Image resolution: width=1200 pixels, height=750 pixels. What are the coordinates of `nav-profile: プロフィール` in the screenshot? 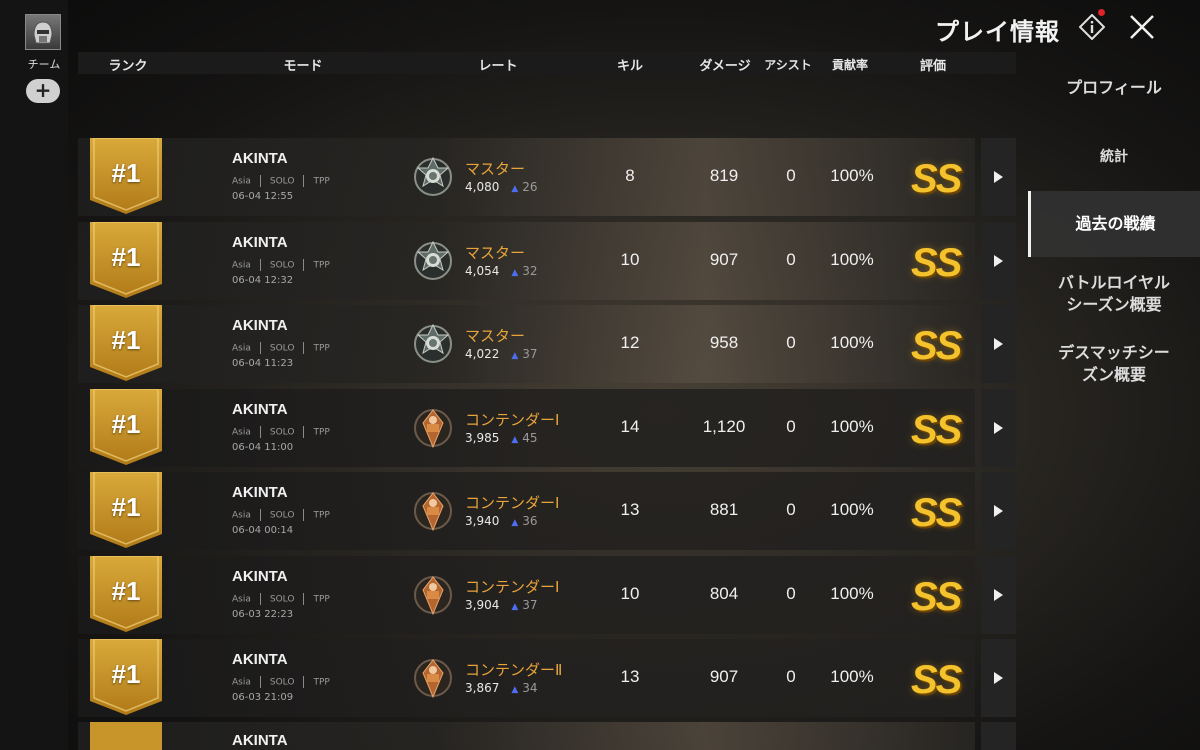 It's located at (1114, 88).